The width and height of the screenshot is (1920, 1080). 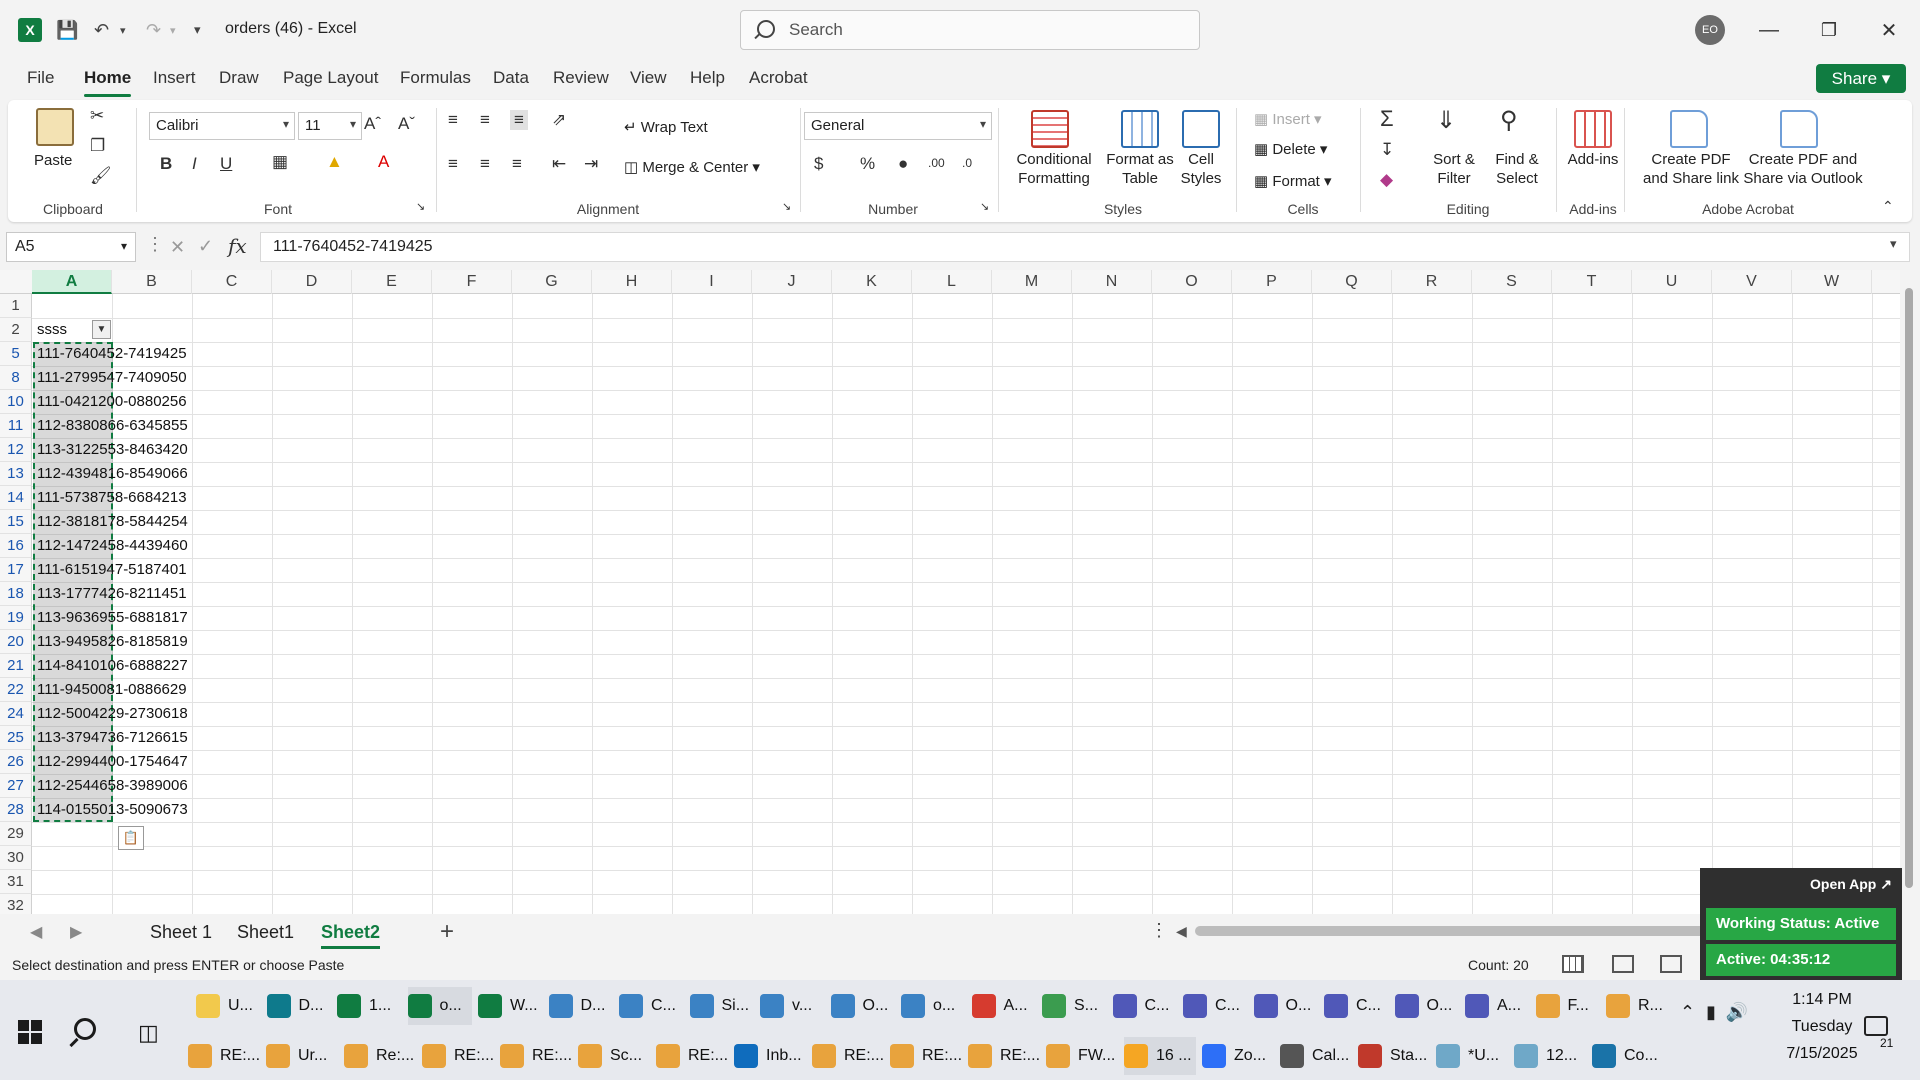 What do you see at coordinates (1822, 1027) in the screenshot?
I see `clock-day: Tuesday` at bounding box center [1822, 1027].